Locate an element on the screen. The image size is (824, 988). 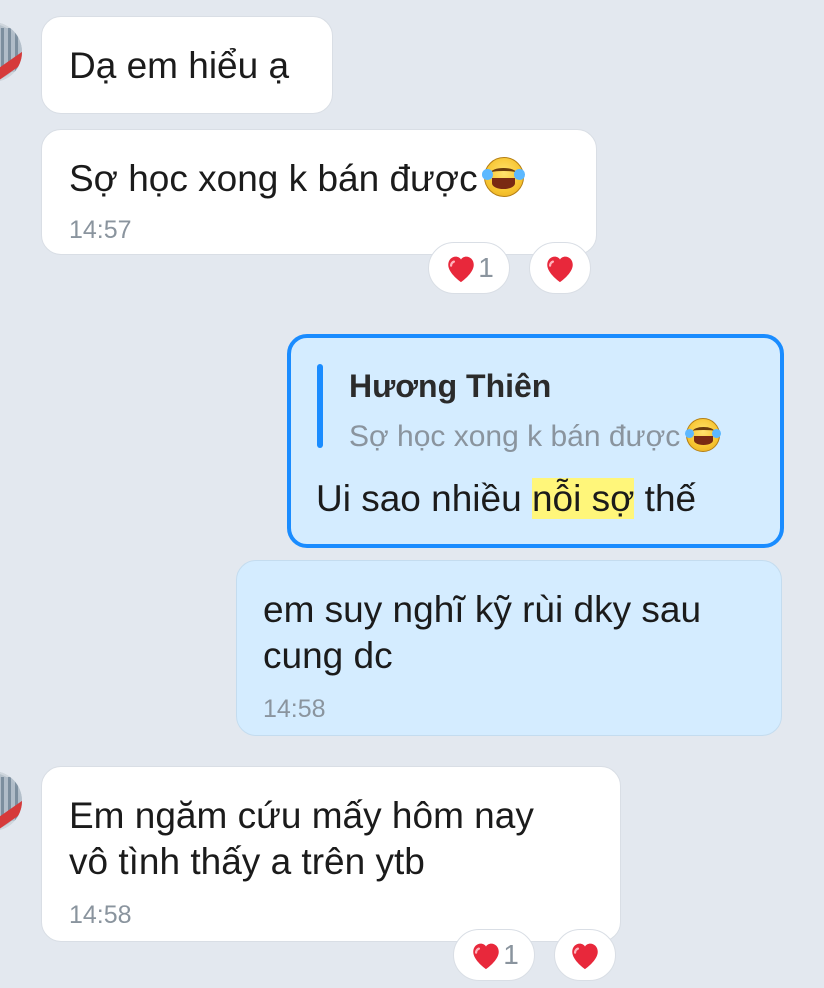
incoming-message-bubble: Dạ em hiểu ạ is located at coordinates (187, 65).